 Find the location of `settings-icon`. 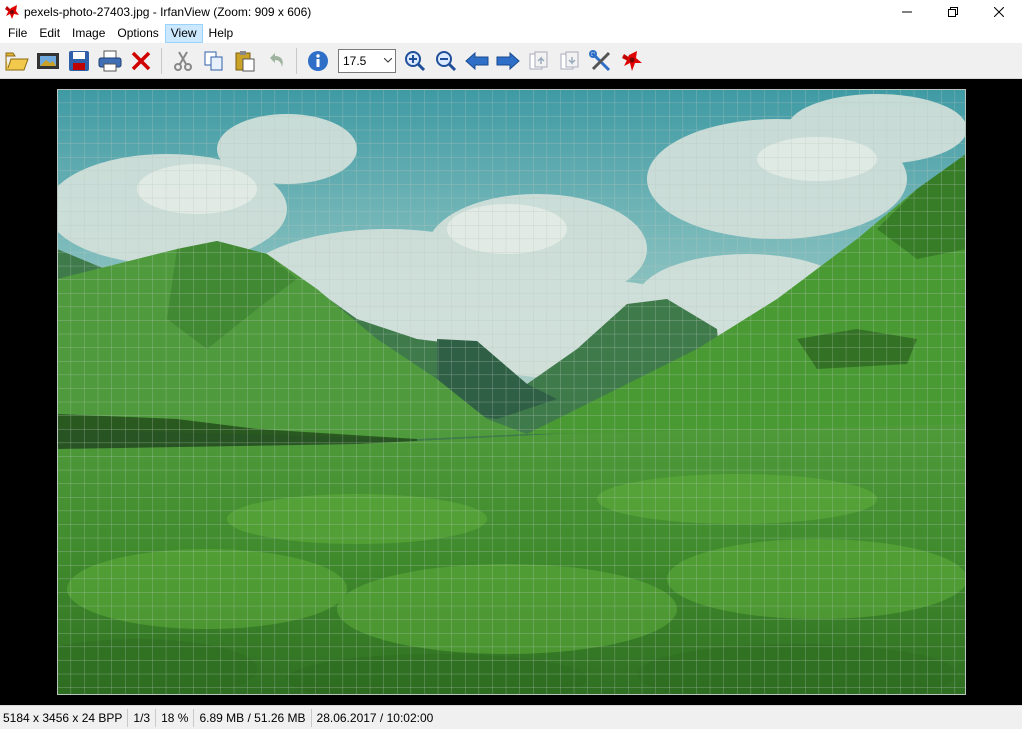

settings-icon is located at coordinates (600, 60).